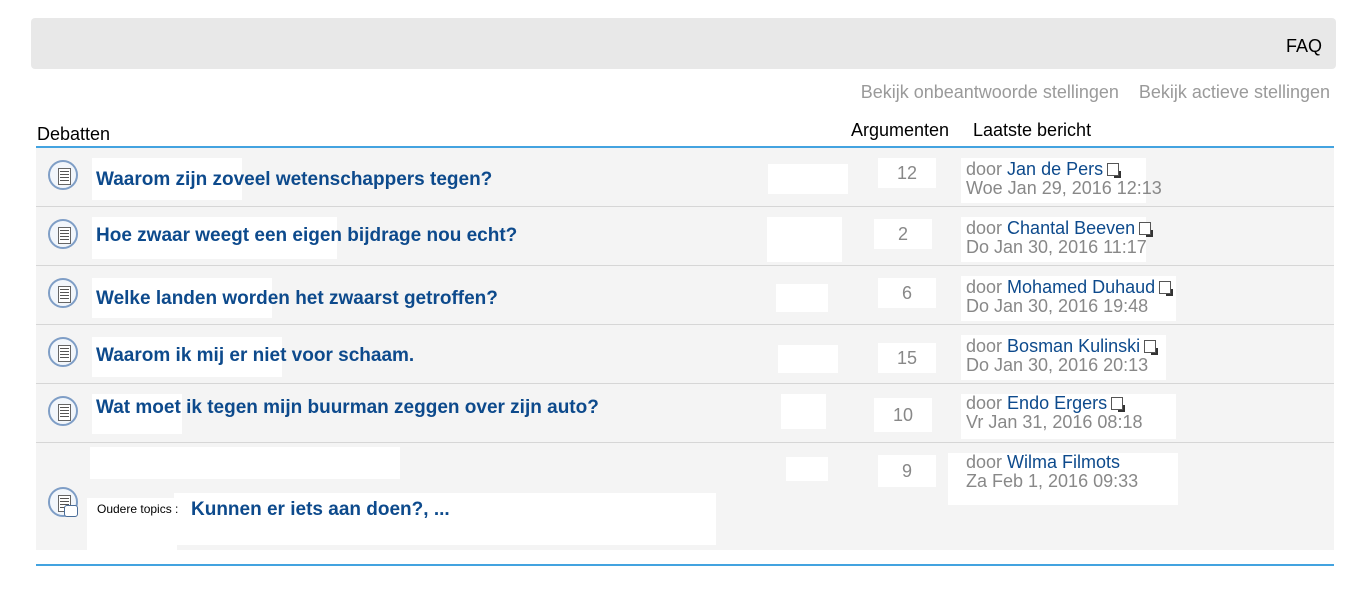  I want to click on last-post-info: door Jan de Pers Woe Jan 29, 2016 12:13, so click(1064, 179).